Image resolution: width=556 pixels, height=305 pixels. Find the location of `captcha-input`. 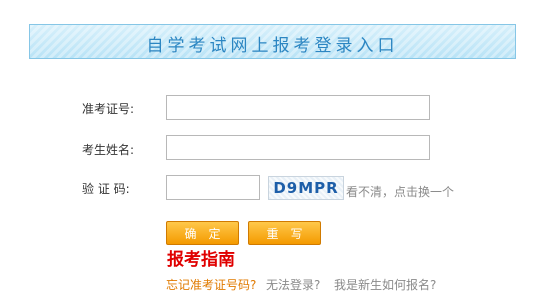

captcha-input is located at coordinates (213, 187).